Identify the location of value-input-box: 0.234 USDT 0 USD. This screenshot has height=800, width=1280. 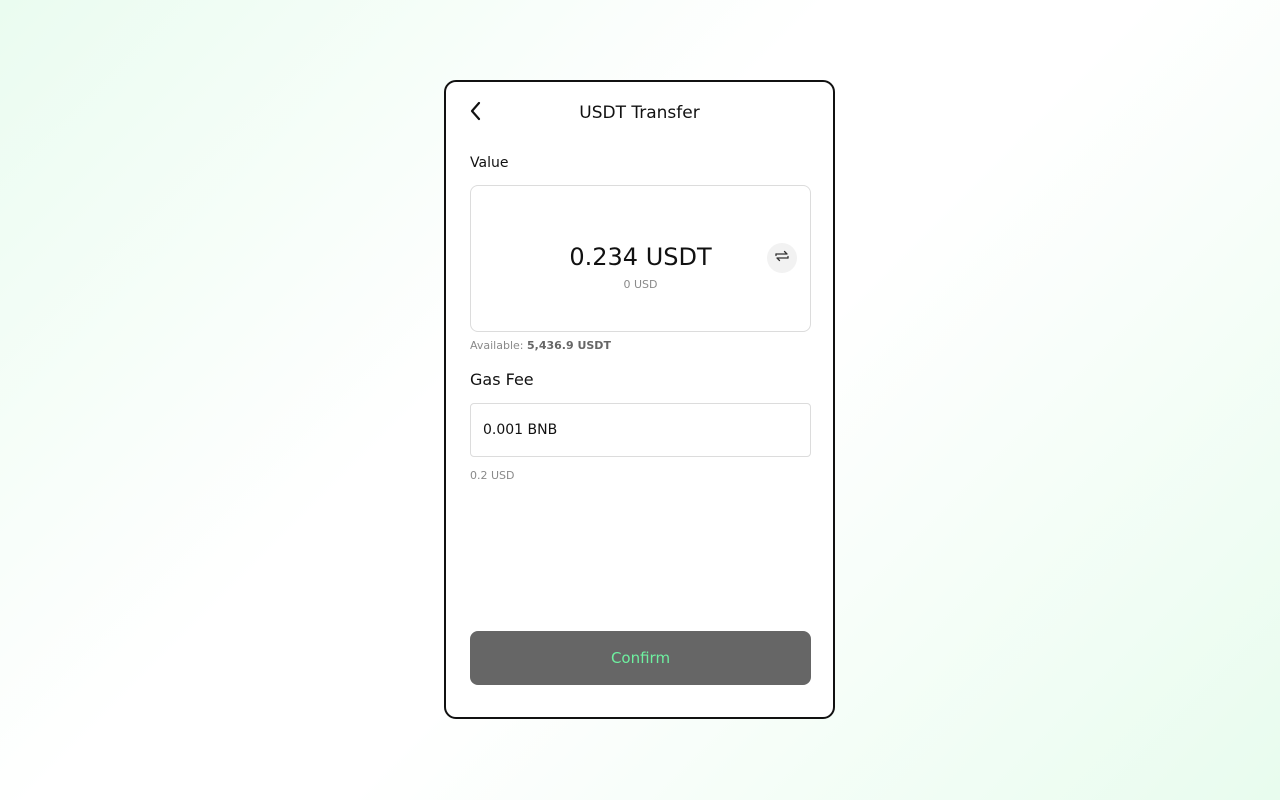
(640, 258).